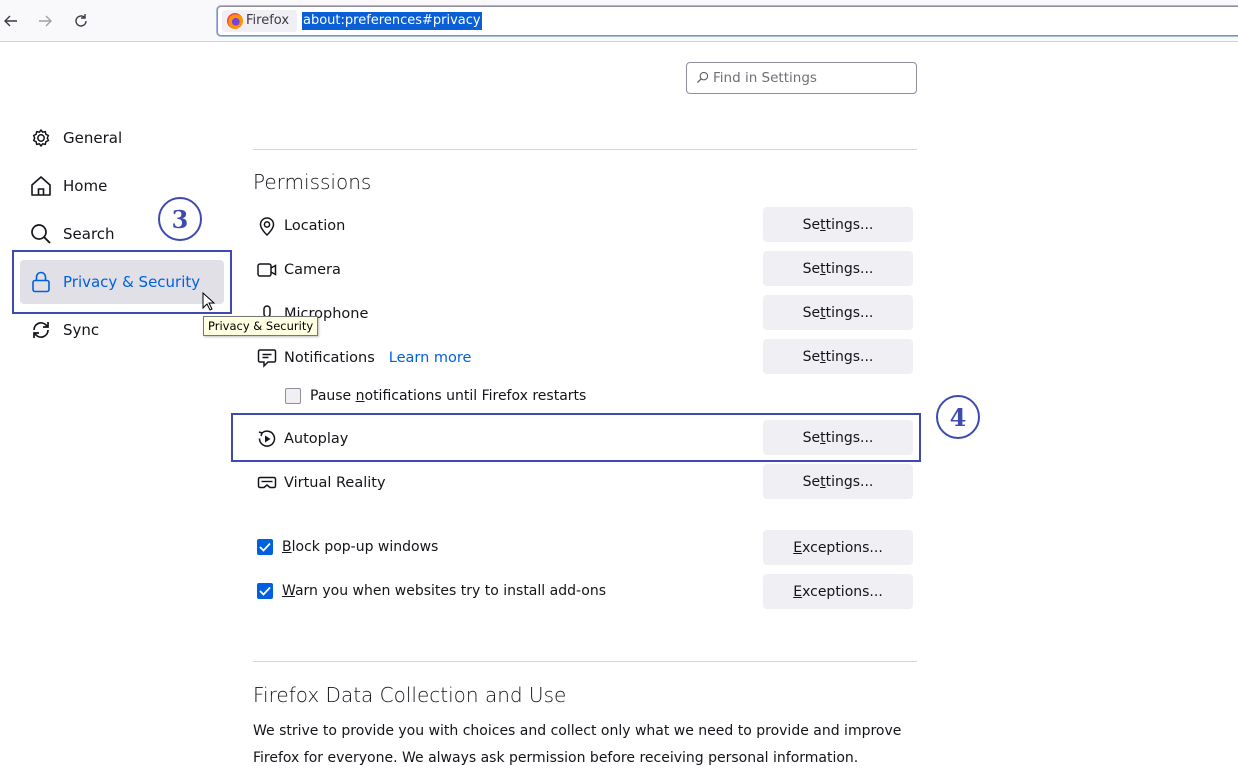 The image size is (1238, 772). What do you see at coordinates (360, 547) in the screenshot?
I see `block-popups-label: Block pop-up windows` at bounding box center [360, 547].